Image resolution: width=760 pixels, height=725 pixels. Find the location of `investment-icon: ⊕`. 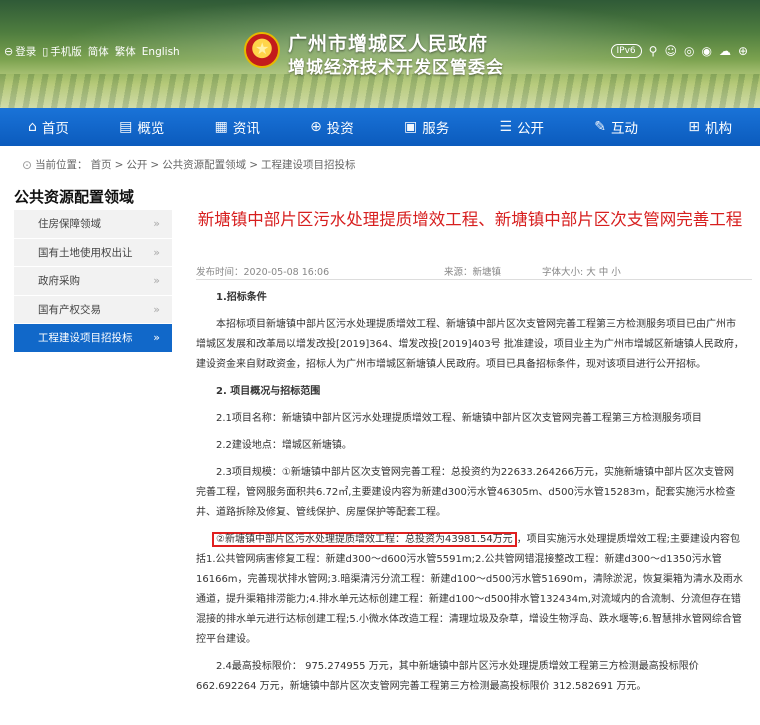

investment-icon: ⊕ is located at coordinates (316, 127).